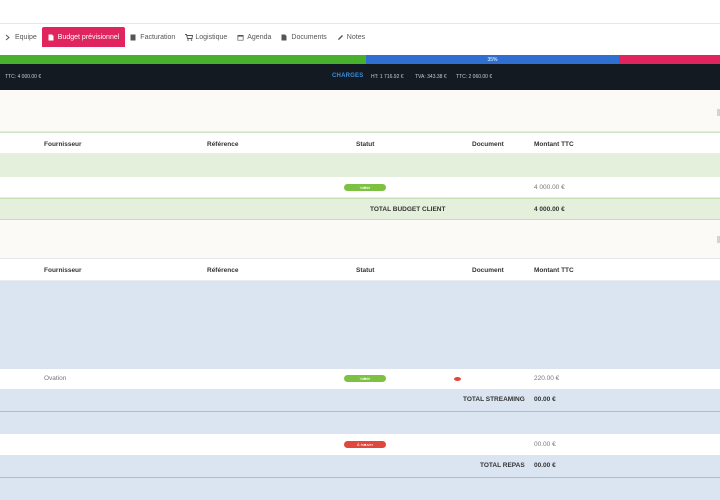 Image resolution: width=720 pixels, height=500 pixels. Describe the element at coordinates (431, 77) in the screenshot. I see `charges-tva: TVA: 343.38 €` at that location.